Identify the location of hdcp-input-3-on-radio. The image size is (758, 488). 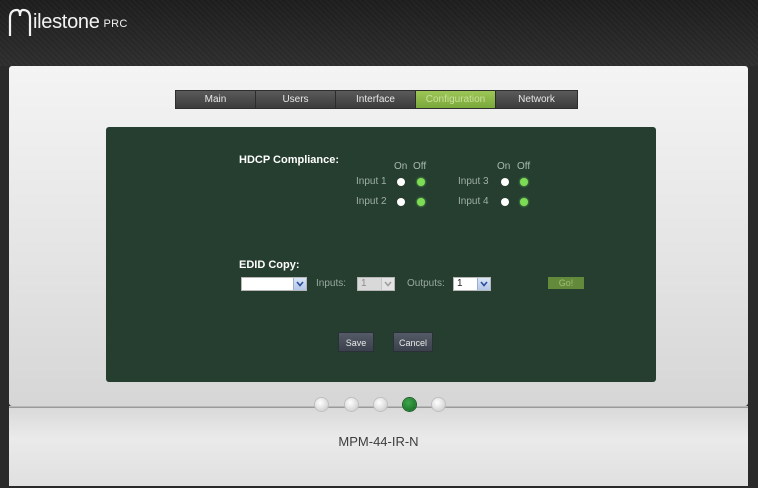
(505, 182).